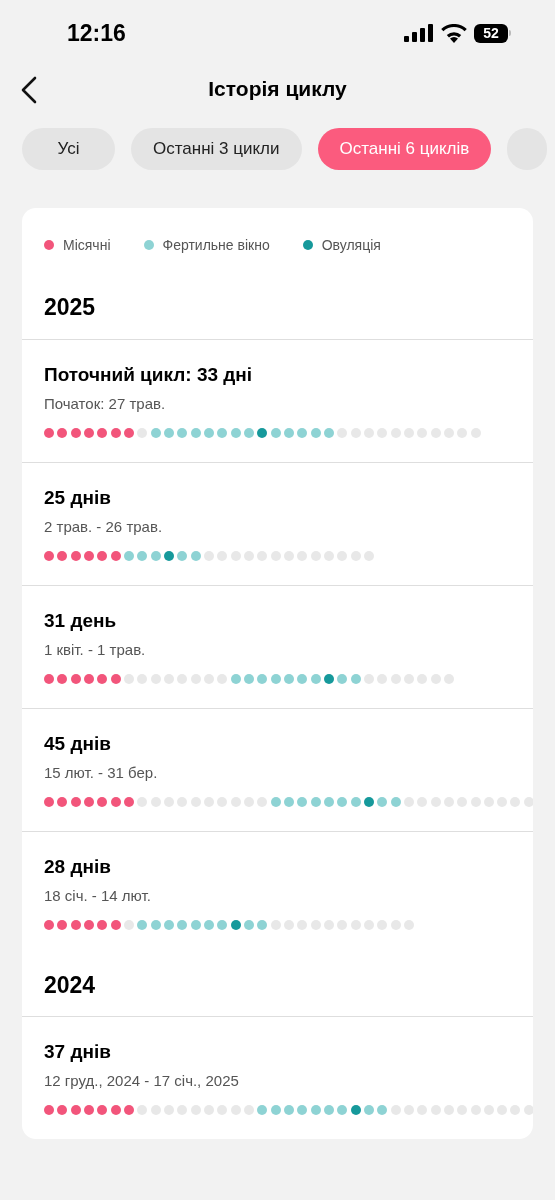  What do you see at coordinates (277, 89) in the screenshot?
I see `page-title: Історія циклу` at bounding box center [277, 89].